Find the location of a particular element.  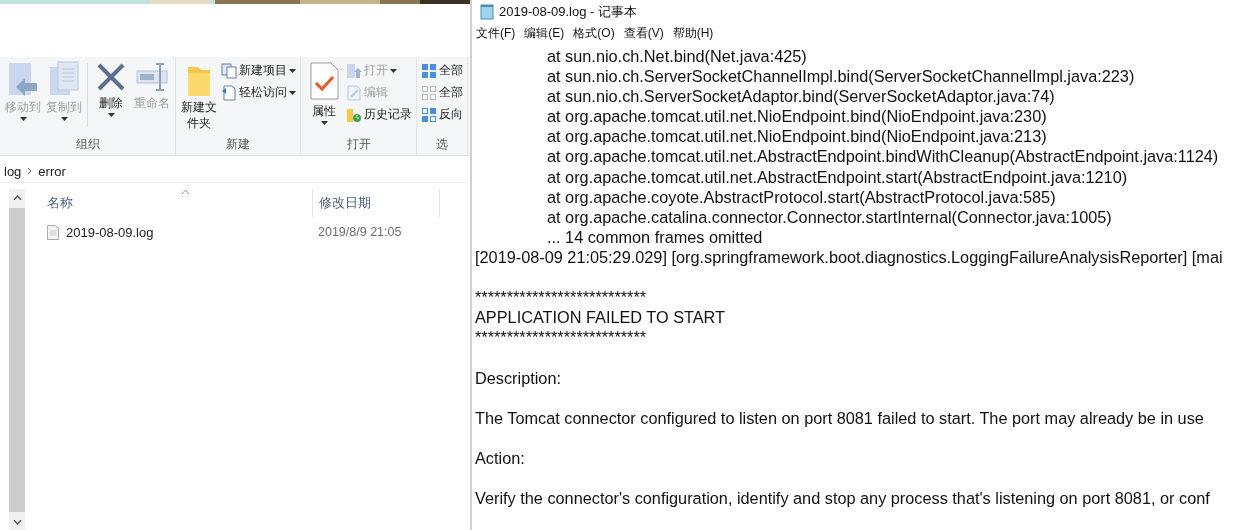

menu-item: 帮助(H) is located at coordinates (693, 33).